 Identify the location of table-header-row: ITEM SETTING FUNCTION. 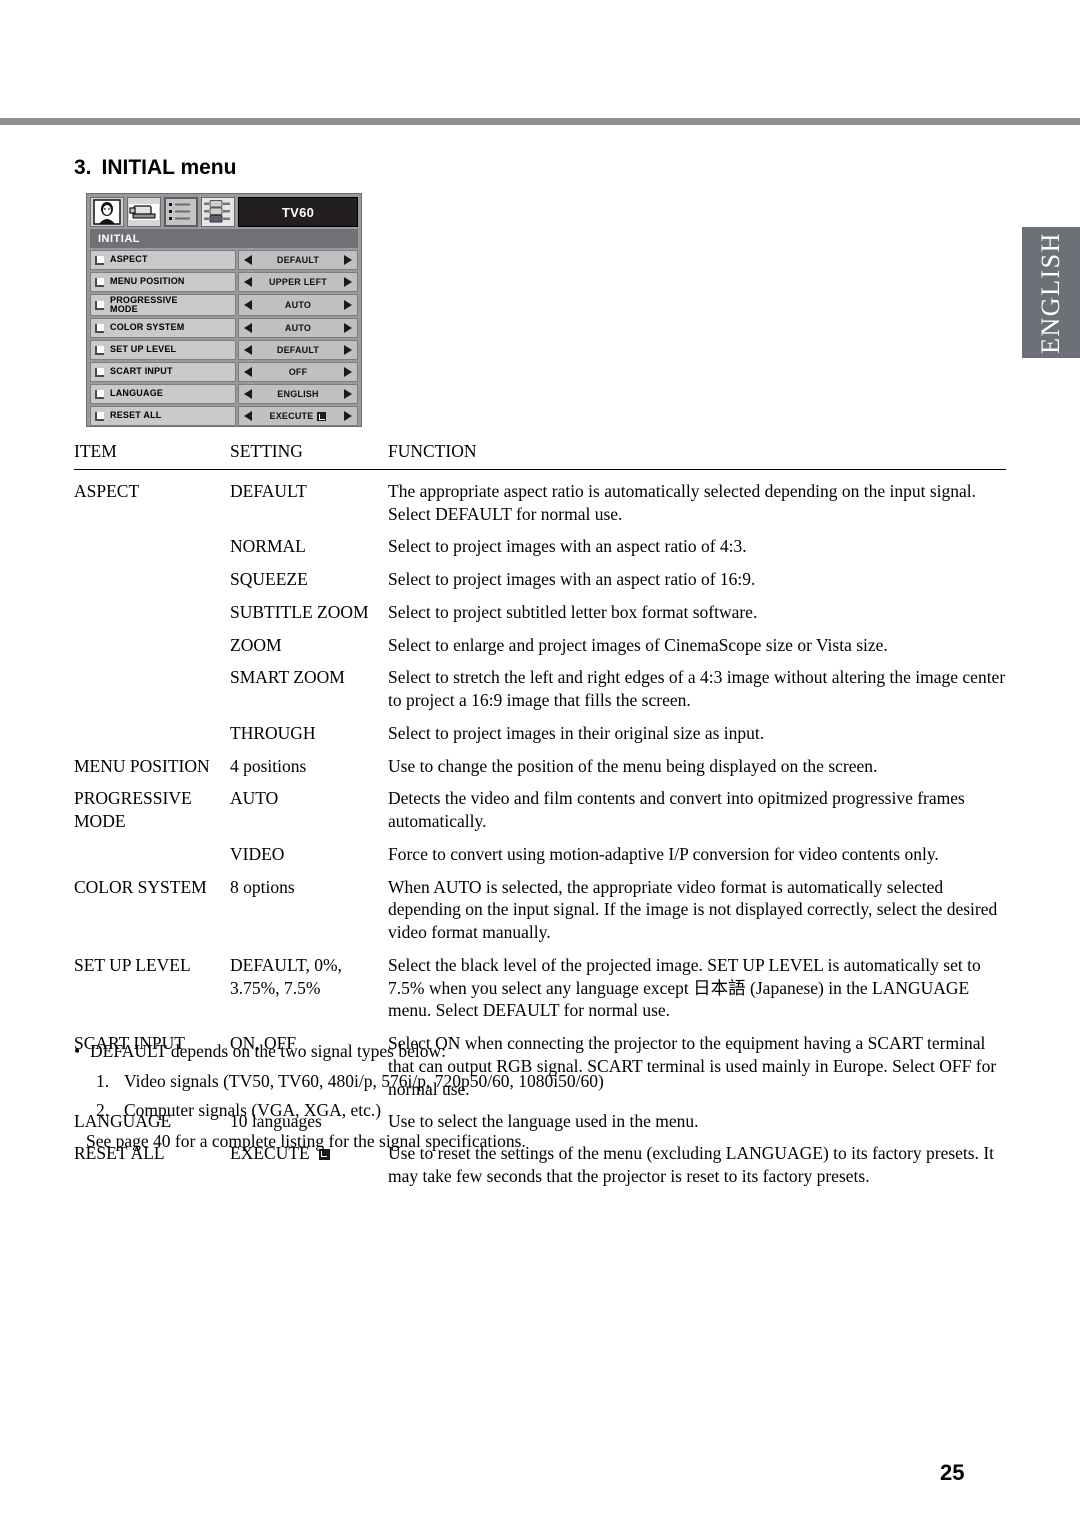
(540, 454).